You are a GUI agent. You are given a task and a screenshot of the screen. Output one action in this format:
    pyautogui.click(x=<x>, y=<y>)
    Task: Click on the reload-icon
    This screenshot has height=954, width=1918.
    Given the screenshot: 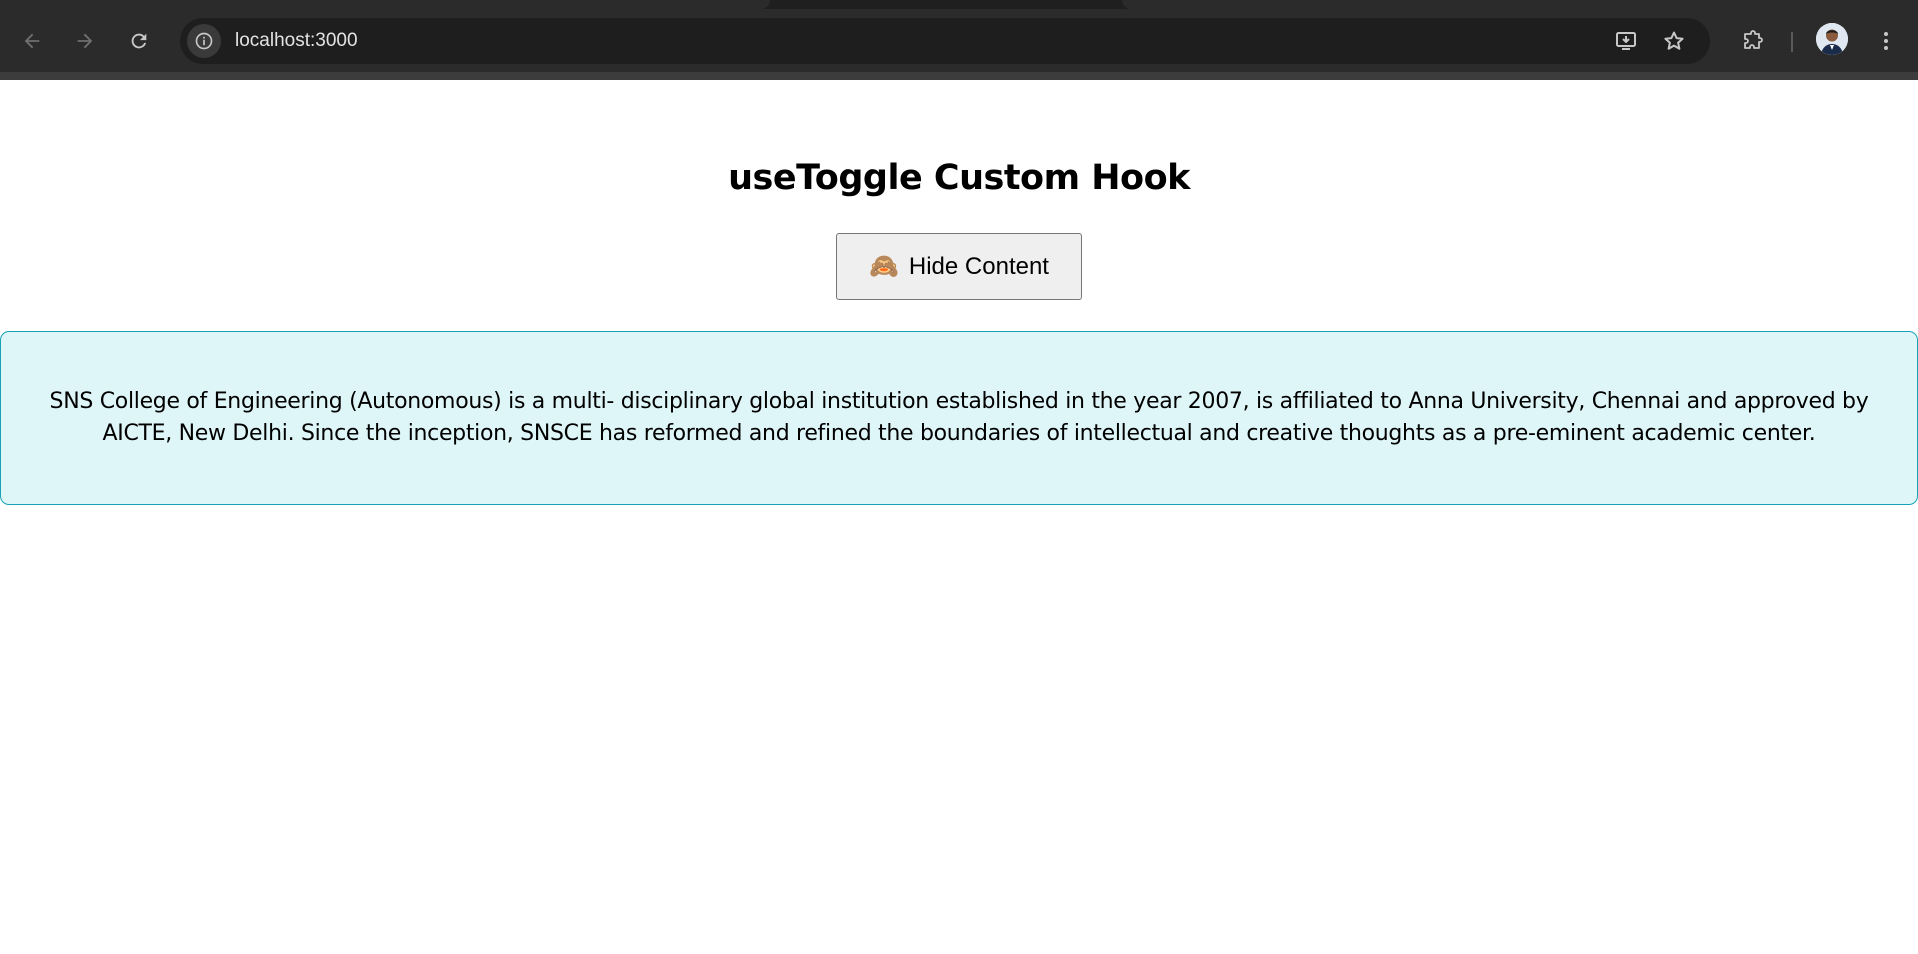 What is the action you would take?
    pyautogui.click(x=139, y=41)
    